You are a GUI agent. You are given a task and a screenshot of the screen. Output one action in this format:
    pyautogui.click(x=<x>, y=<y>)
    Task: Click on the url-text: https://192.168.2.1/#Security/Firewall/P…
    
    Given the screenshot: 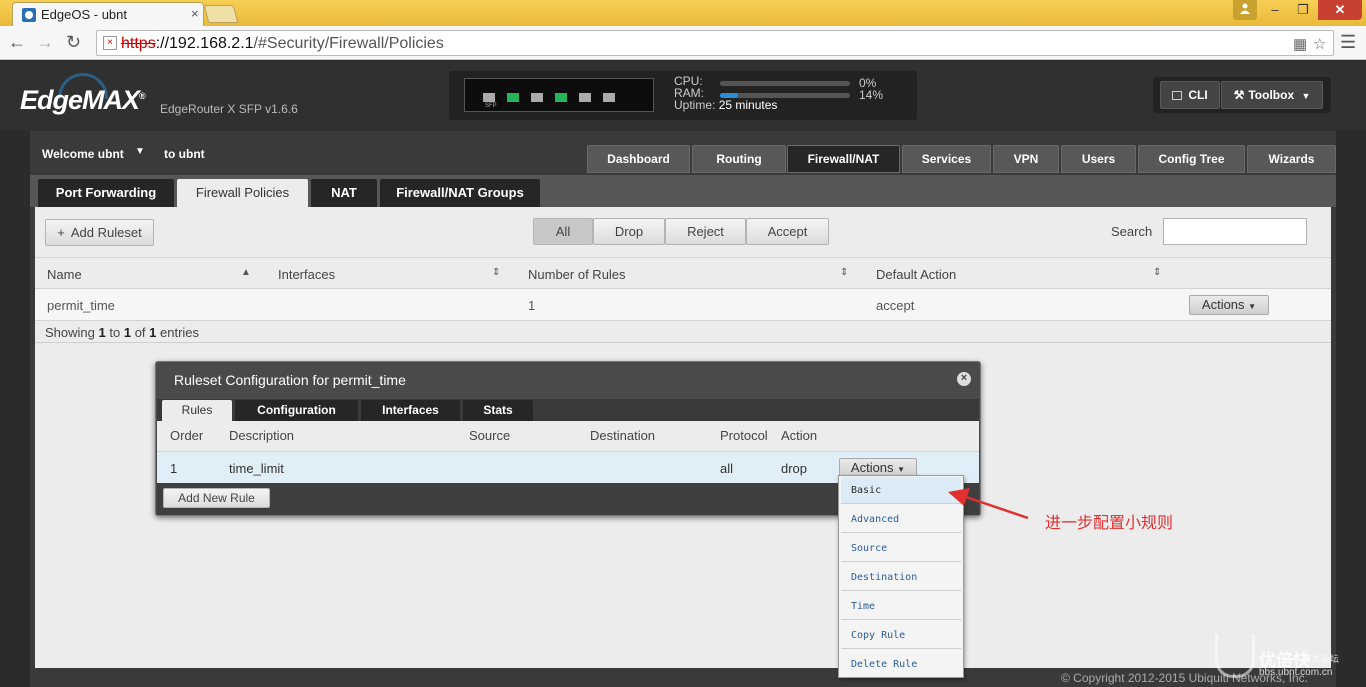 What is the action you would take?
    pyautogui.click(x=282, y=43)
    